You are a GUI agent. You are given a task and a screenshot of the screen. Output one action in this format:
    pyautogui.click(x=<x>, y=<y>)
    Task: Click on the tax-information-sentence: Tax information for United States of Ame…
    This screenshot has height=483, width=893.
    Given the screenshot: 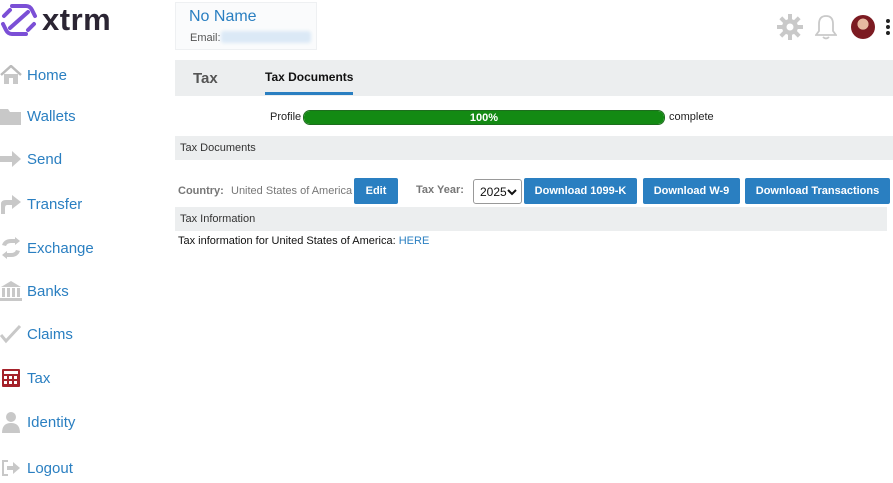 What is the action you would take?
    pyautogui.click(x=288, y=241)
    